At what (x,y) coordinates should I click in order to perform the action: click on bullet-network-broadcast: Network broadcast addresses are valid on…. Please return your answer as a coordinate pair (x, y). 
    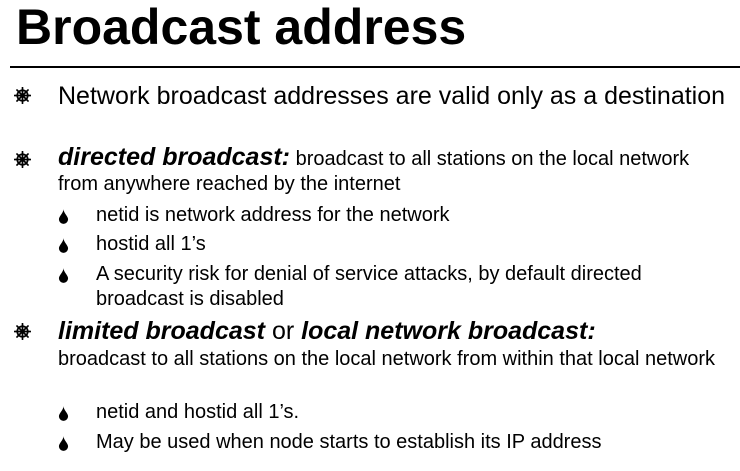
    Looking at the image, I should click on (392, 96).